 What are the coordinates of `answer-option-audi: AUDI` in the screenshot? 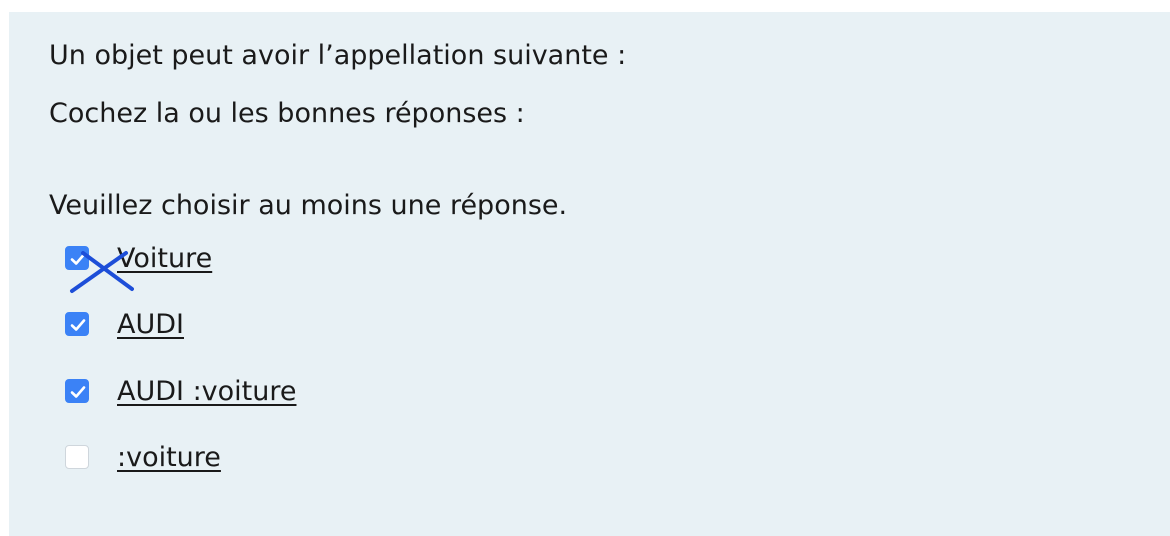 It's located at (124, 324).